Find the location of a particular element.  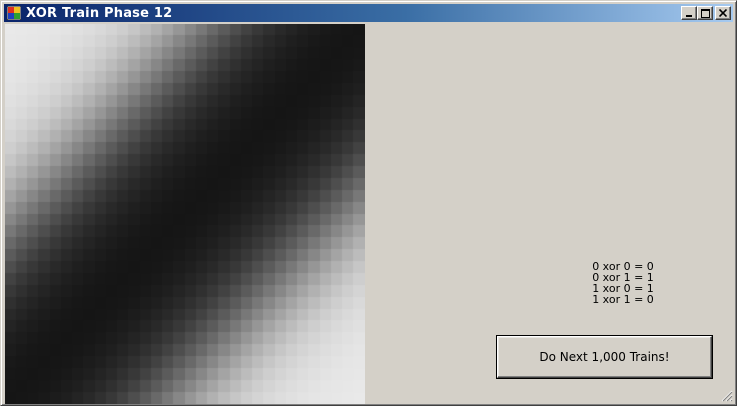

resize-grip-icon is located at coordinates (726, 395).